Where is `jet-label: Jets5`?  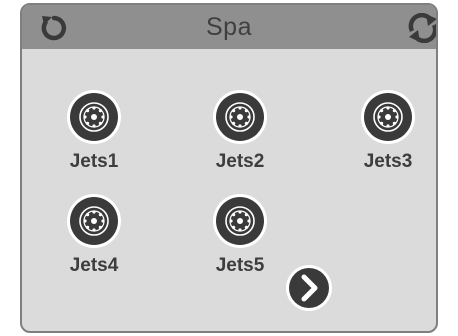
jet-label: Jets5 is located at coordinates (240, 265).